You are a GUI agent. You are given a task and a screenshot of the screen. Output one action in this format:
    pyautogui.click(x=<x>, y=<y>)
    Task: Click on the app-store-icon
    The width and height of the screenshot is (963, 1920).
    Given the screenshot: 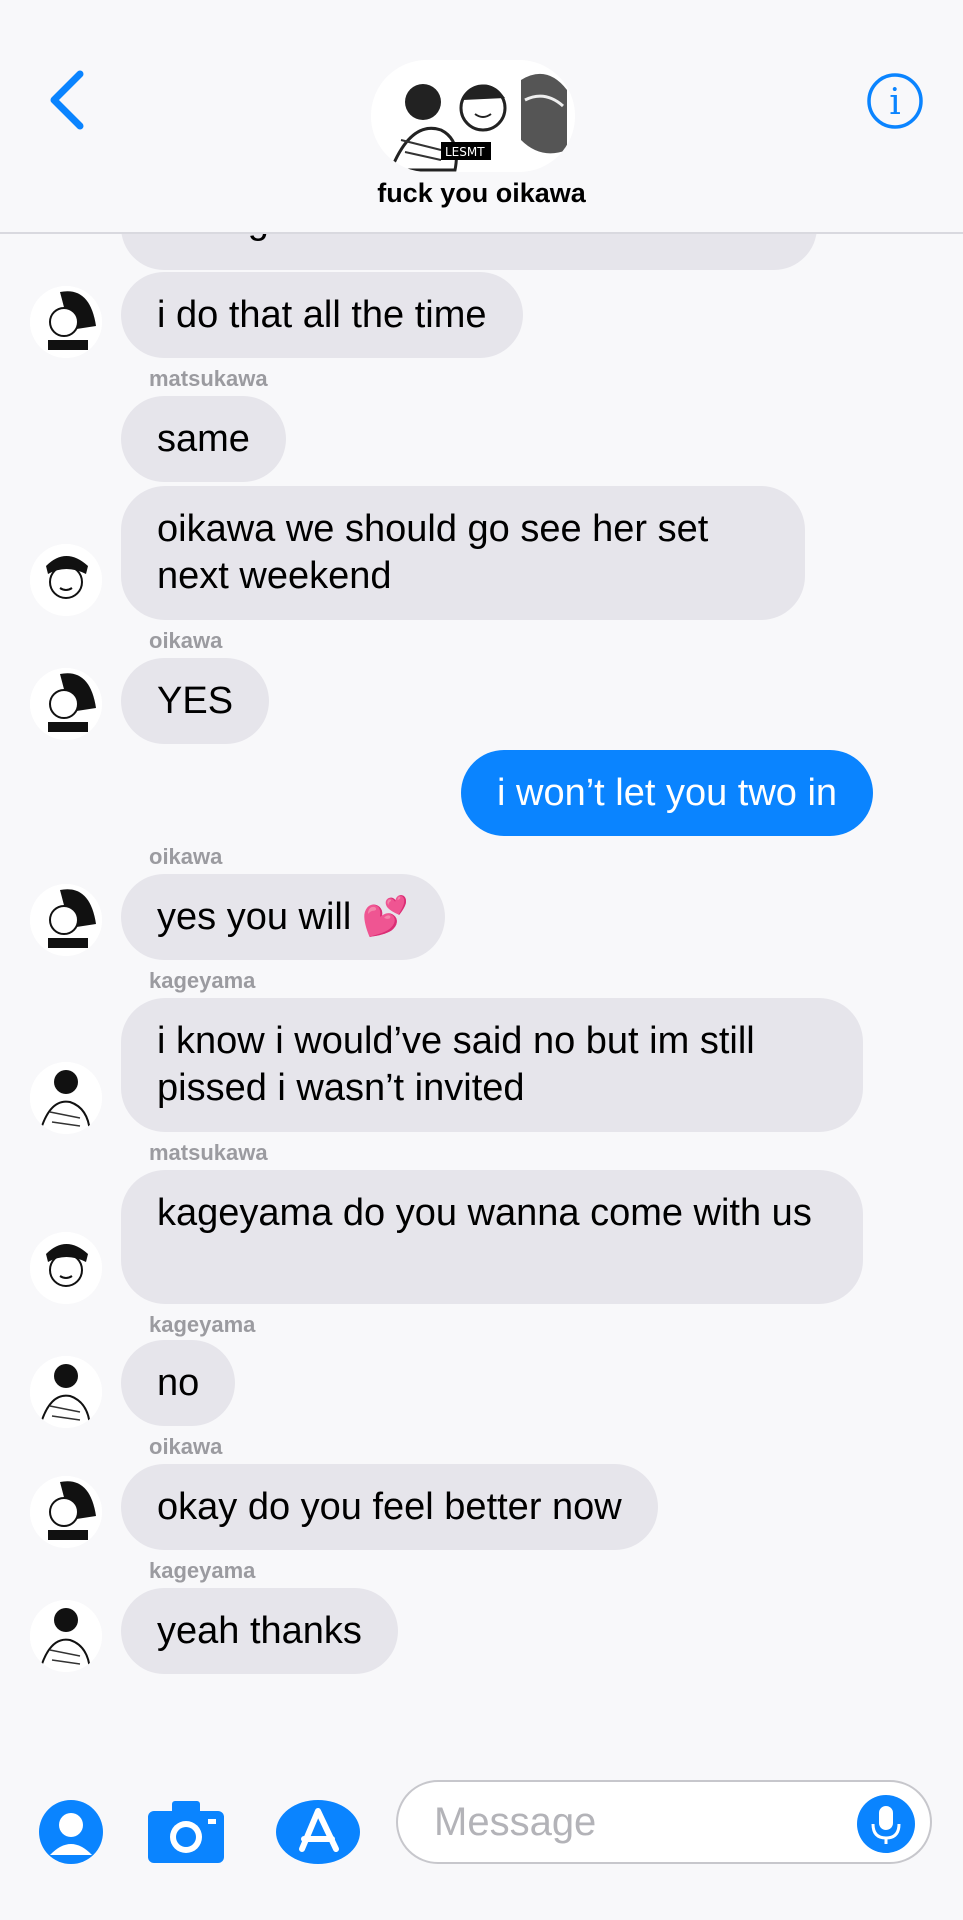 What is the action you would take?
    pyautogui.click(x=319, y=1832)
    